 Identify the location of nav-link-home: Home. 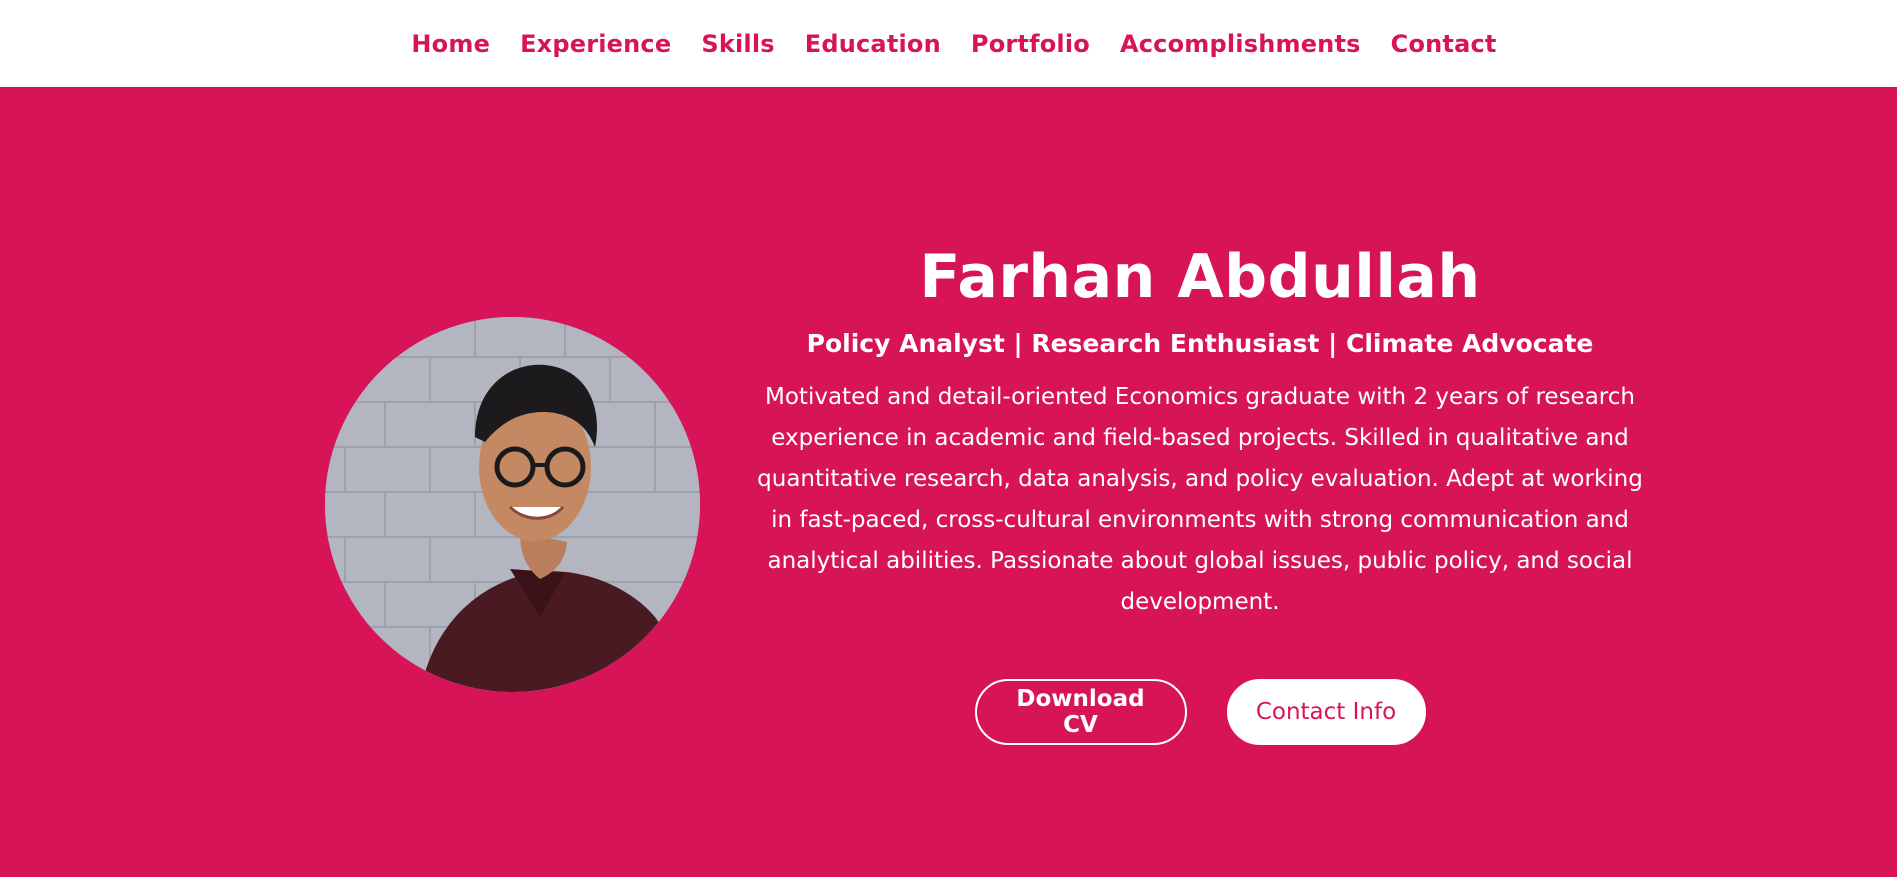
(450, 44).